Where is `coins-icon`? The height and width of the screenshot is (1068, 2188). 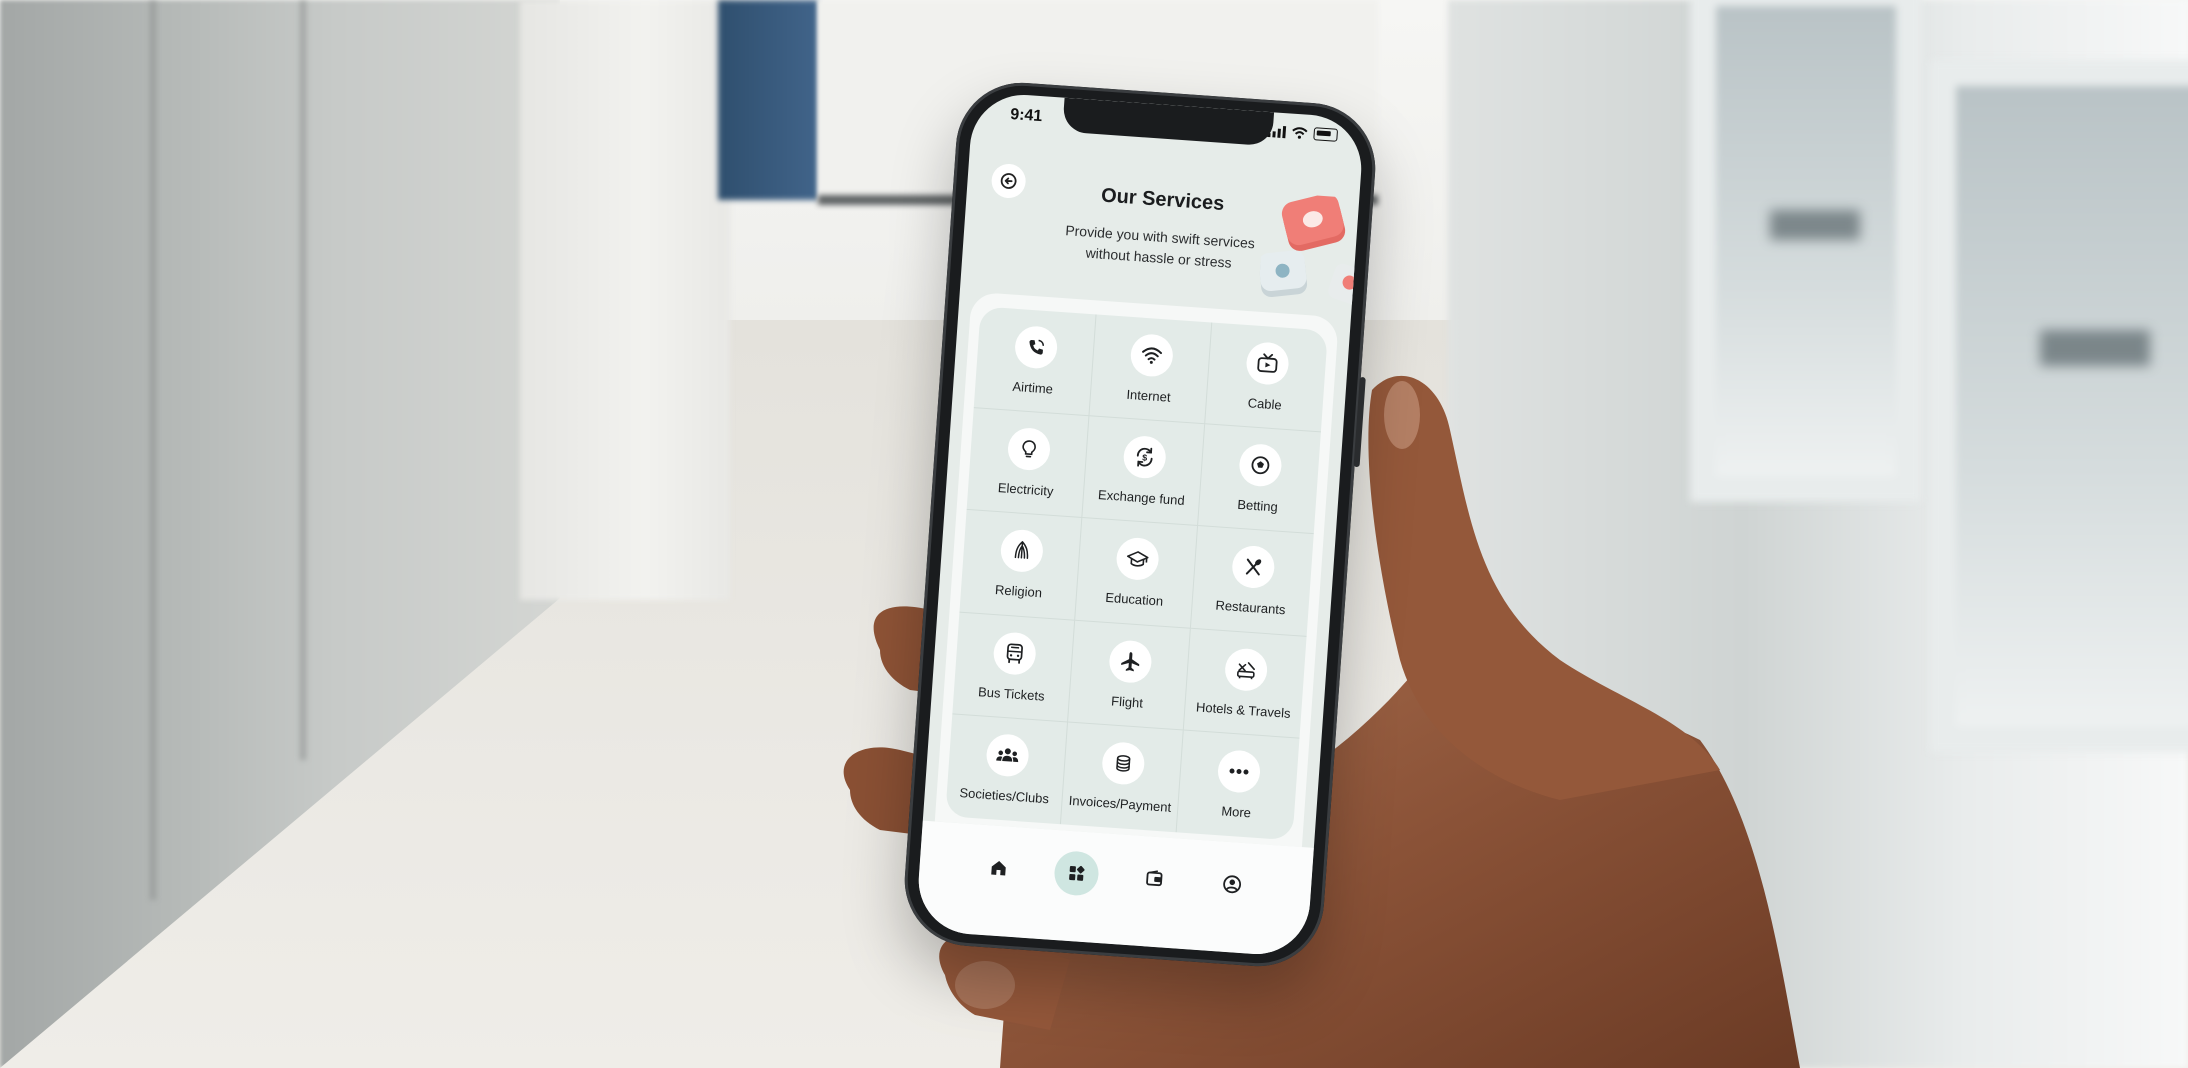
coins-icon is located at coordinates (1123, 764).